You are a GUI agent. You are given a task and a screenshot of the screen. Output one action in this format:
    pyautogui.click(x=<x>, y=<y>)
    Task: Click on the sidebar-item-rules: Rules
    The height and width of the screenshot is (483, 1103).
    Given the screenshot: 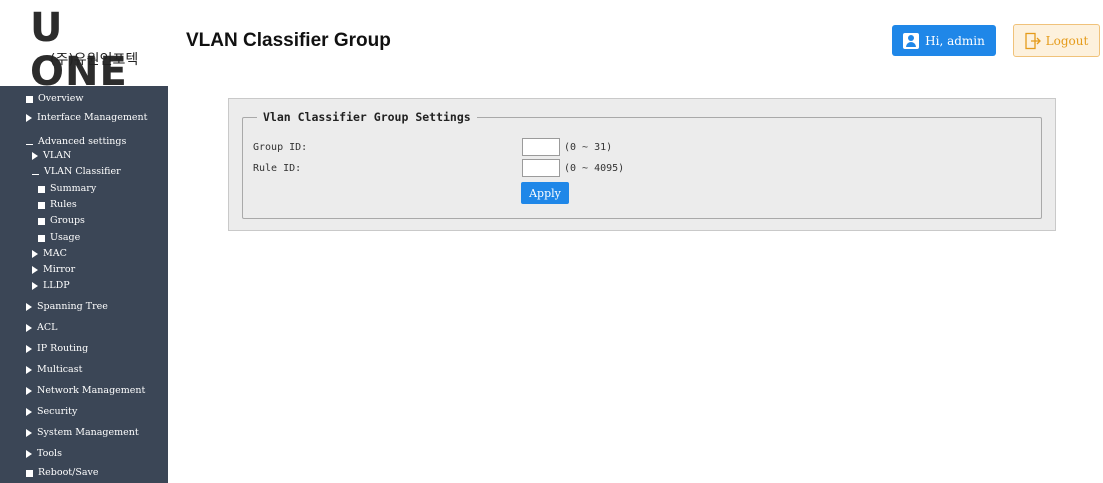 What is the action you would take?
    pyautogui.click(x=57, y=205)
    